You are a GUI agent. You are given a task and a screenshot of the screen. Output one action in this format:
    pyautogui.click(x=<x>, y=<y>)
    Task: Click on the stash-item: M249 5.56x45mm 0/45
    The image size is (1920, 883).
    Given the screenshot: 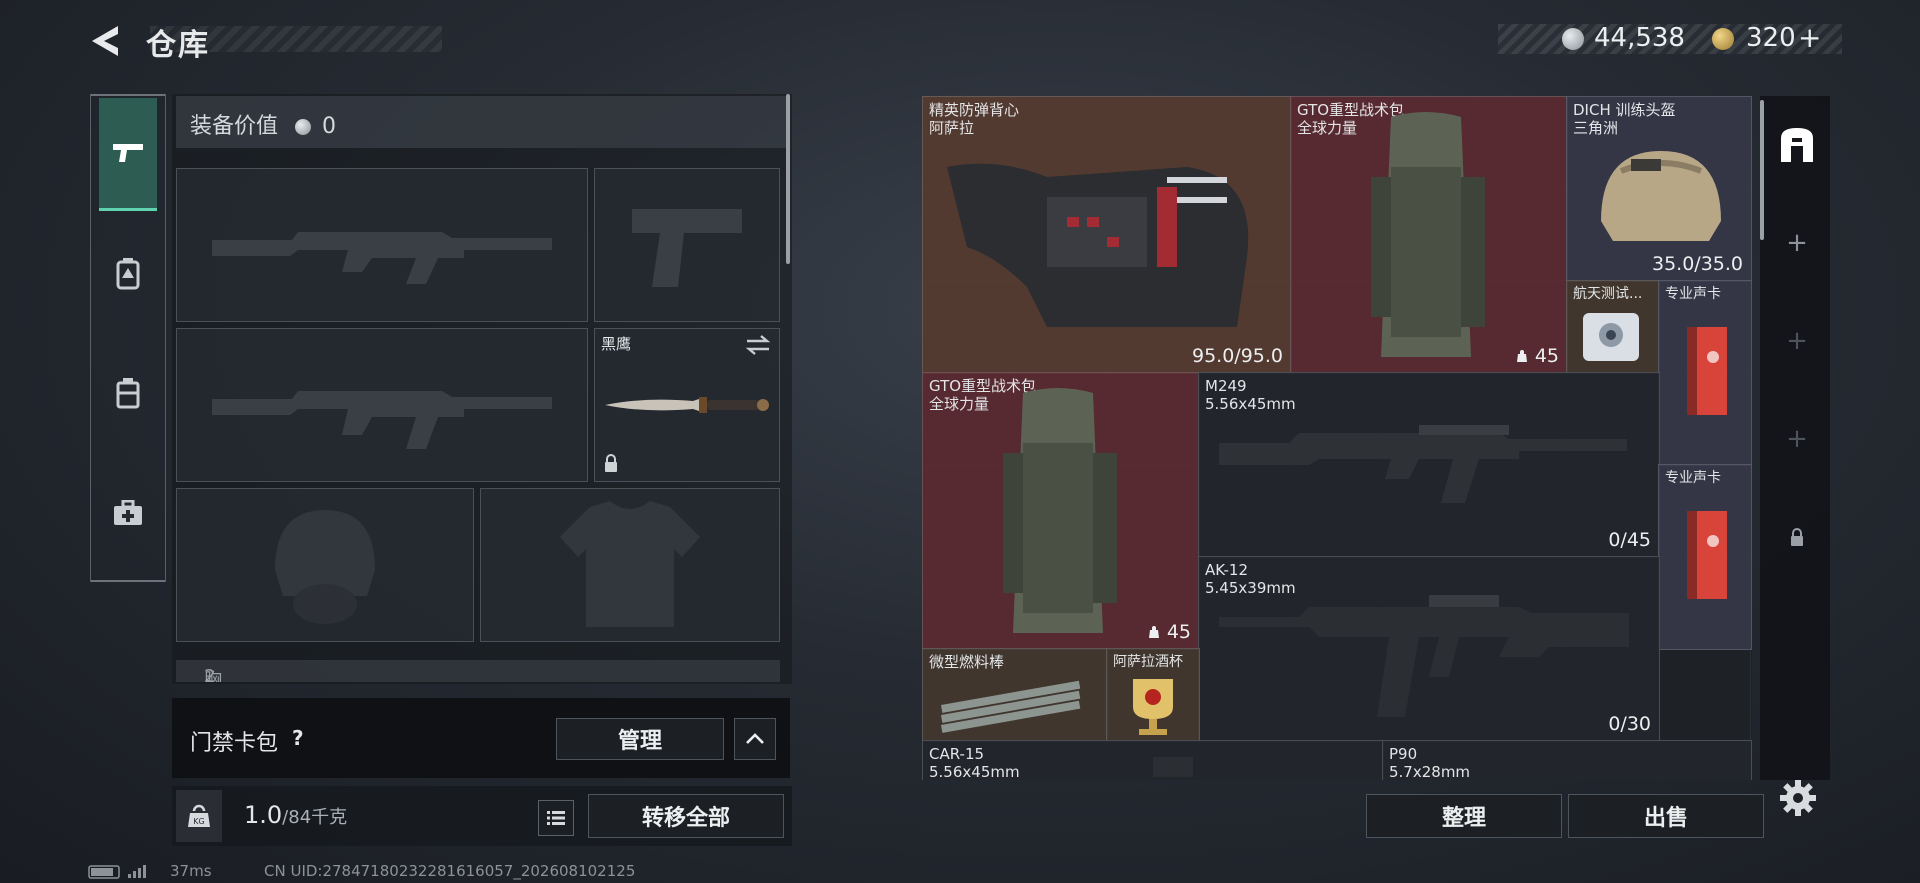 What is the action you would take?
    pyautogui.click(x=1429, y=465)
    